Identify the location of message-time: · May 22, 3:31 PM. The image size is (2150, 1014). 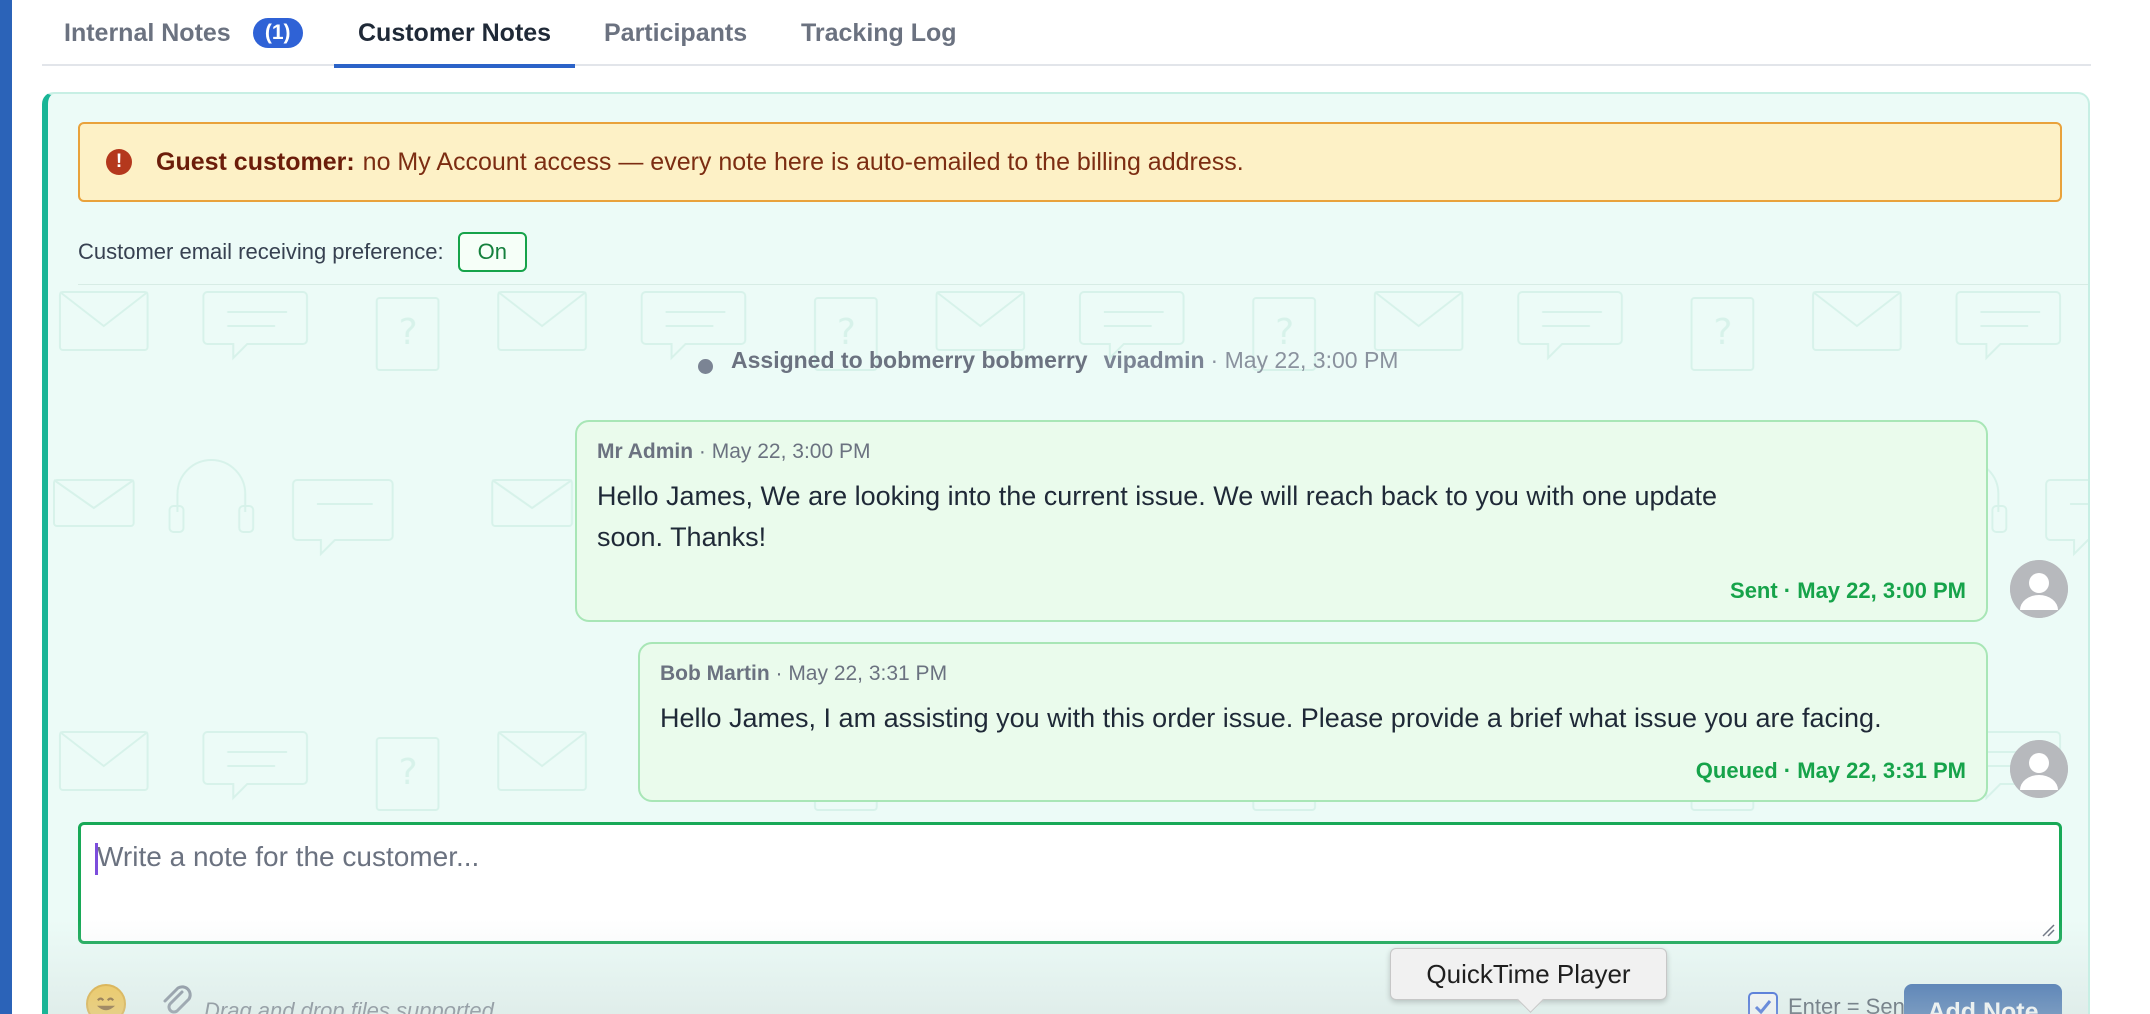
(858, 673).